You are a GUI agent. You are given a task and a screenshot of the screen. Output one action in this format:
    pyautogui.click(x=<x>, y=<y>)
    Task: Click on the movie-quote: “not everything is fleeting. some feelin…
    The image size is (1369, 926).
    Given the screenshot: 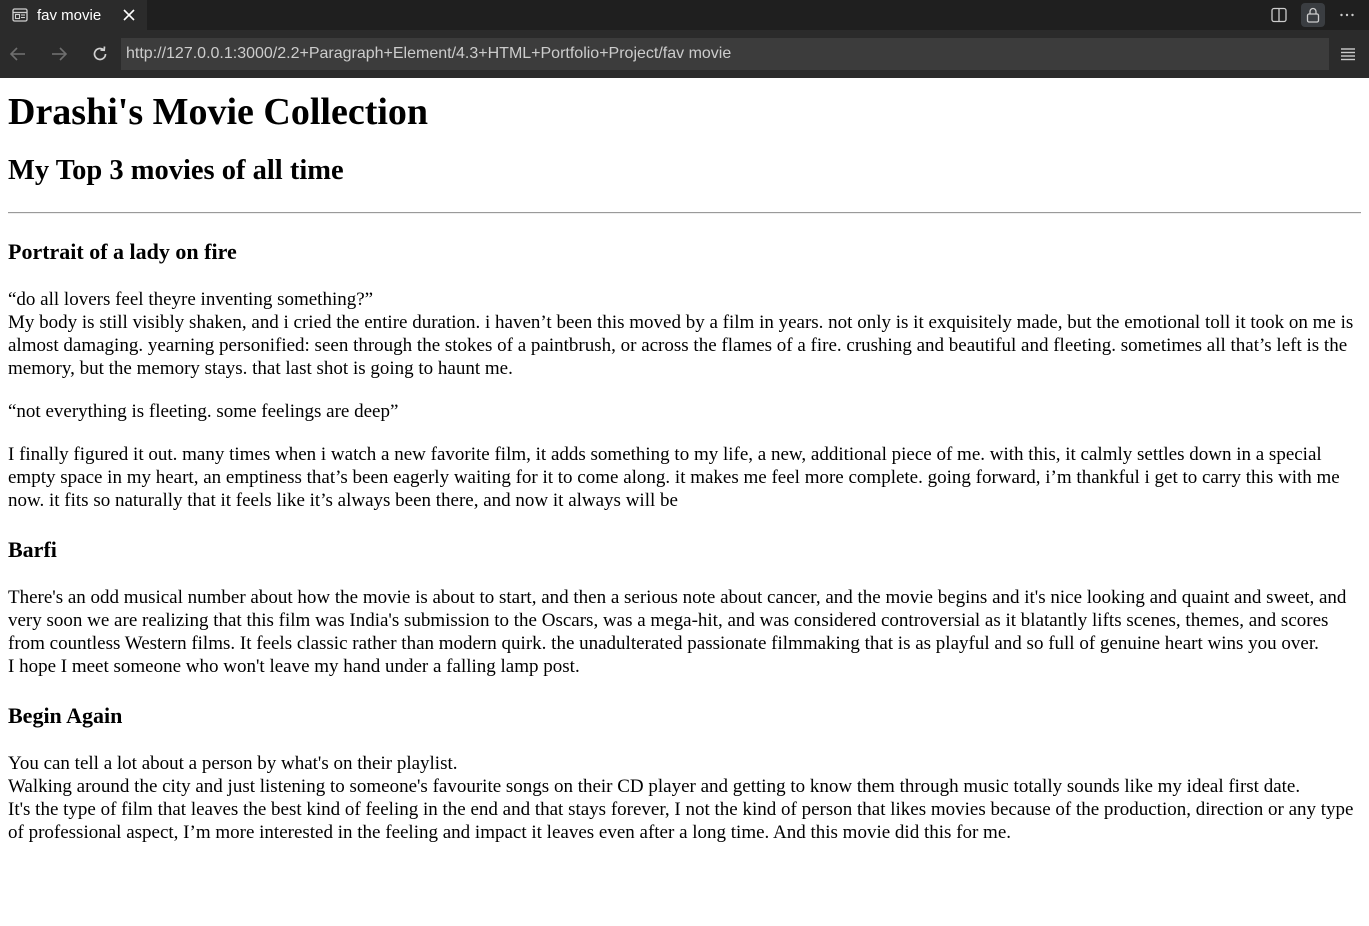 What is the action you would take?
    pyautogui.click(x=203, y=411)
    